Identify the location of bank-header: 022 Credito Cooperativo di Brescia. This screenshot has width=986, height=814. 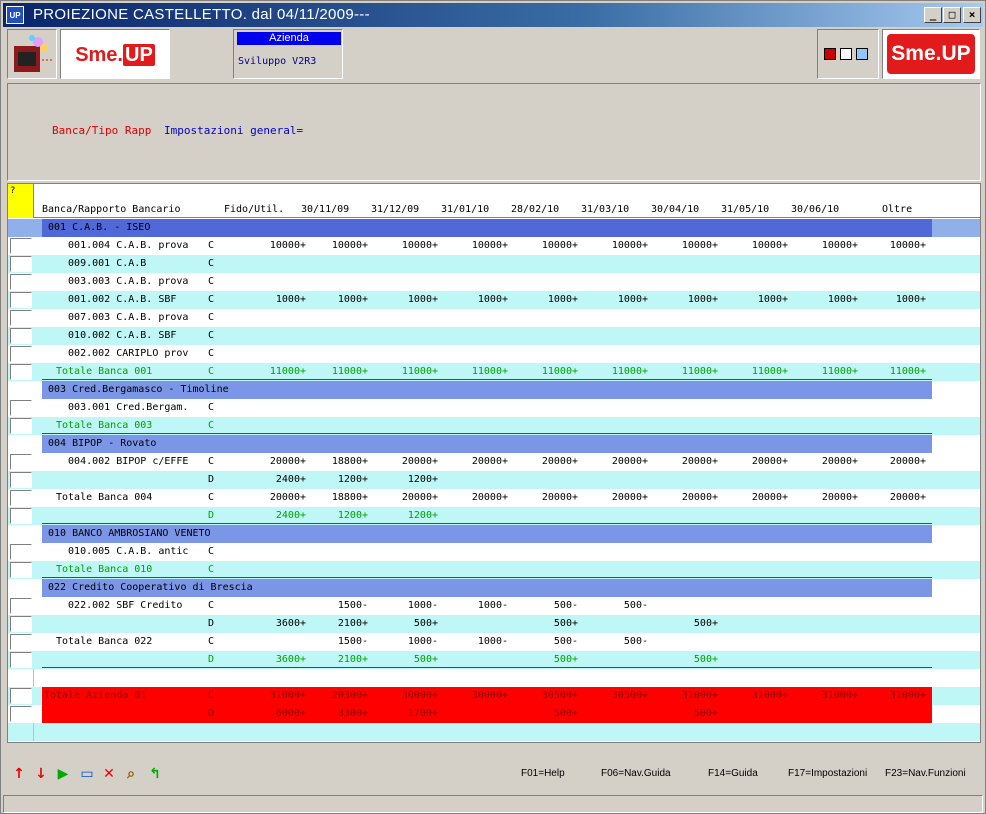
(487, 588).